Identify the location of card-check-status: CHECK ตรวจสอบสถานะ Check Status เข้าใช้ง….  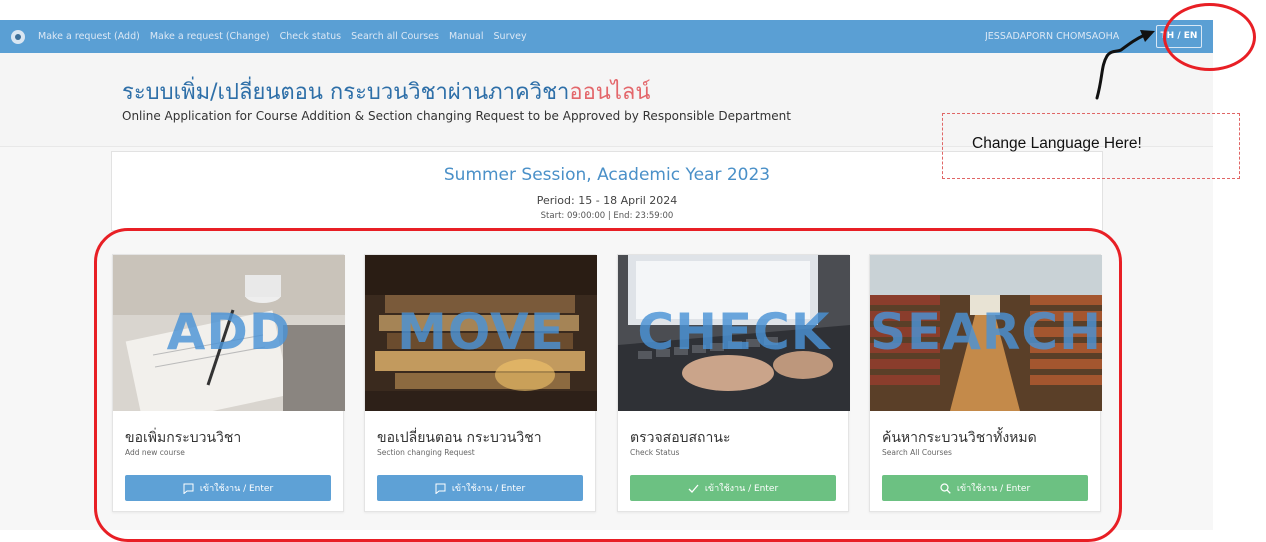
(733, 383).